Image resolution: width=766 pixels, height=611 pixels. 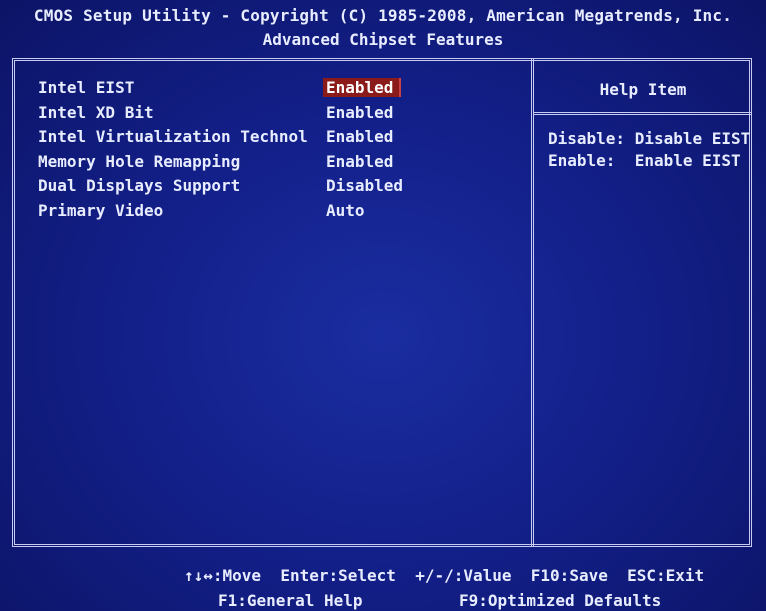 I want to click on setting-label: Memory Hole Remapping, so click(x=139, y=161).